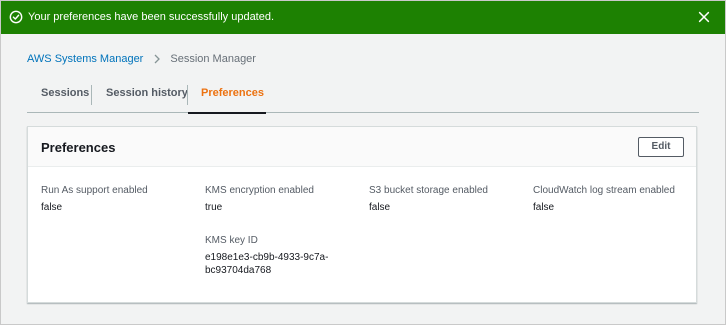 This screenshot has width=726, height=325. I want to click on field-value: true, so click(214, 207).